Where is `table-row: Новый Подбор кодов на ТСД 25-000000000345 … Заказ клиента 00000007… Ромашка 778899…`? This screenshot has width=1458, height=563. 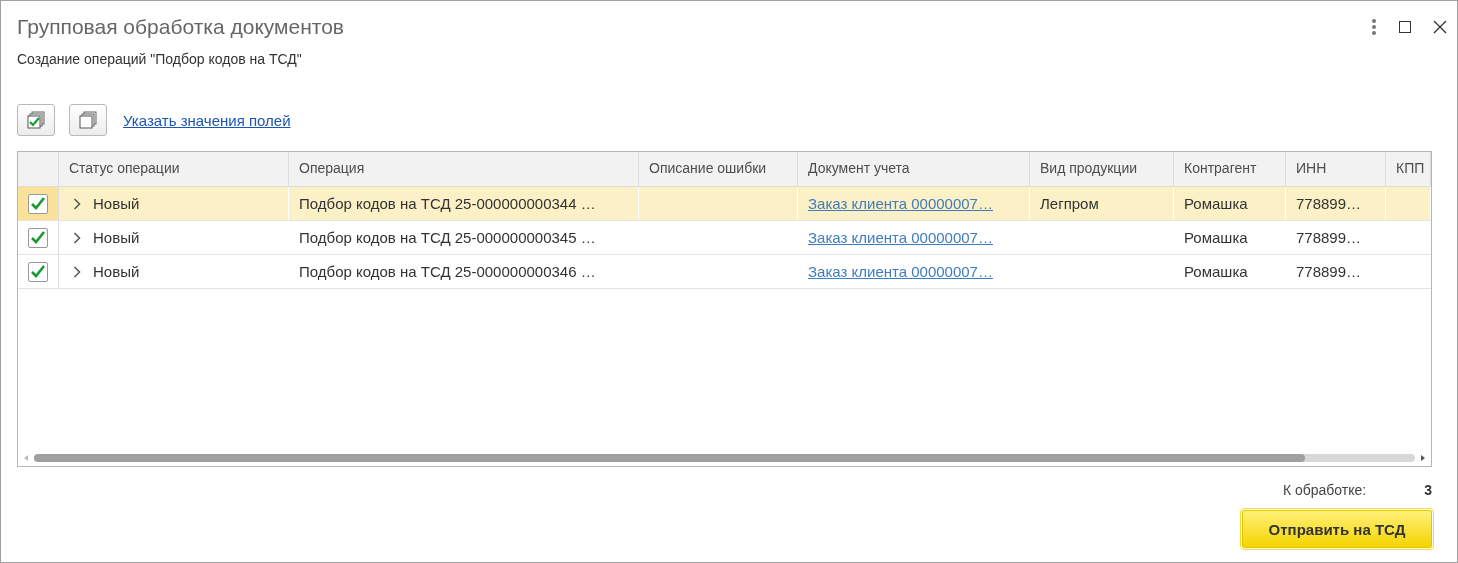
table-row: Новый Подбор кодов на ТСД 25-000000000345 … Заказ клиента 00000007… Ромашка 778899… is located at coordinates (724, 238).